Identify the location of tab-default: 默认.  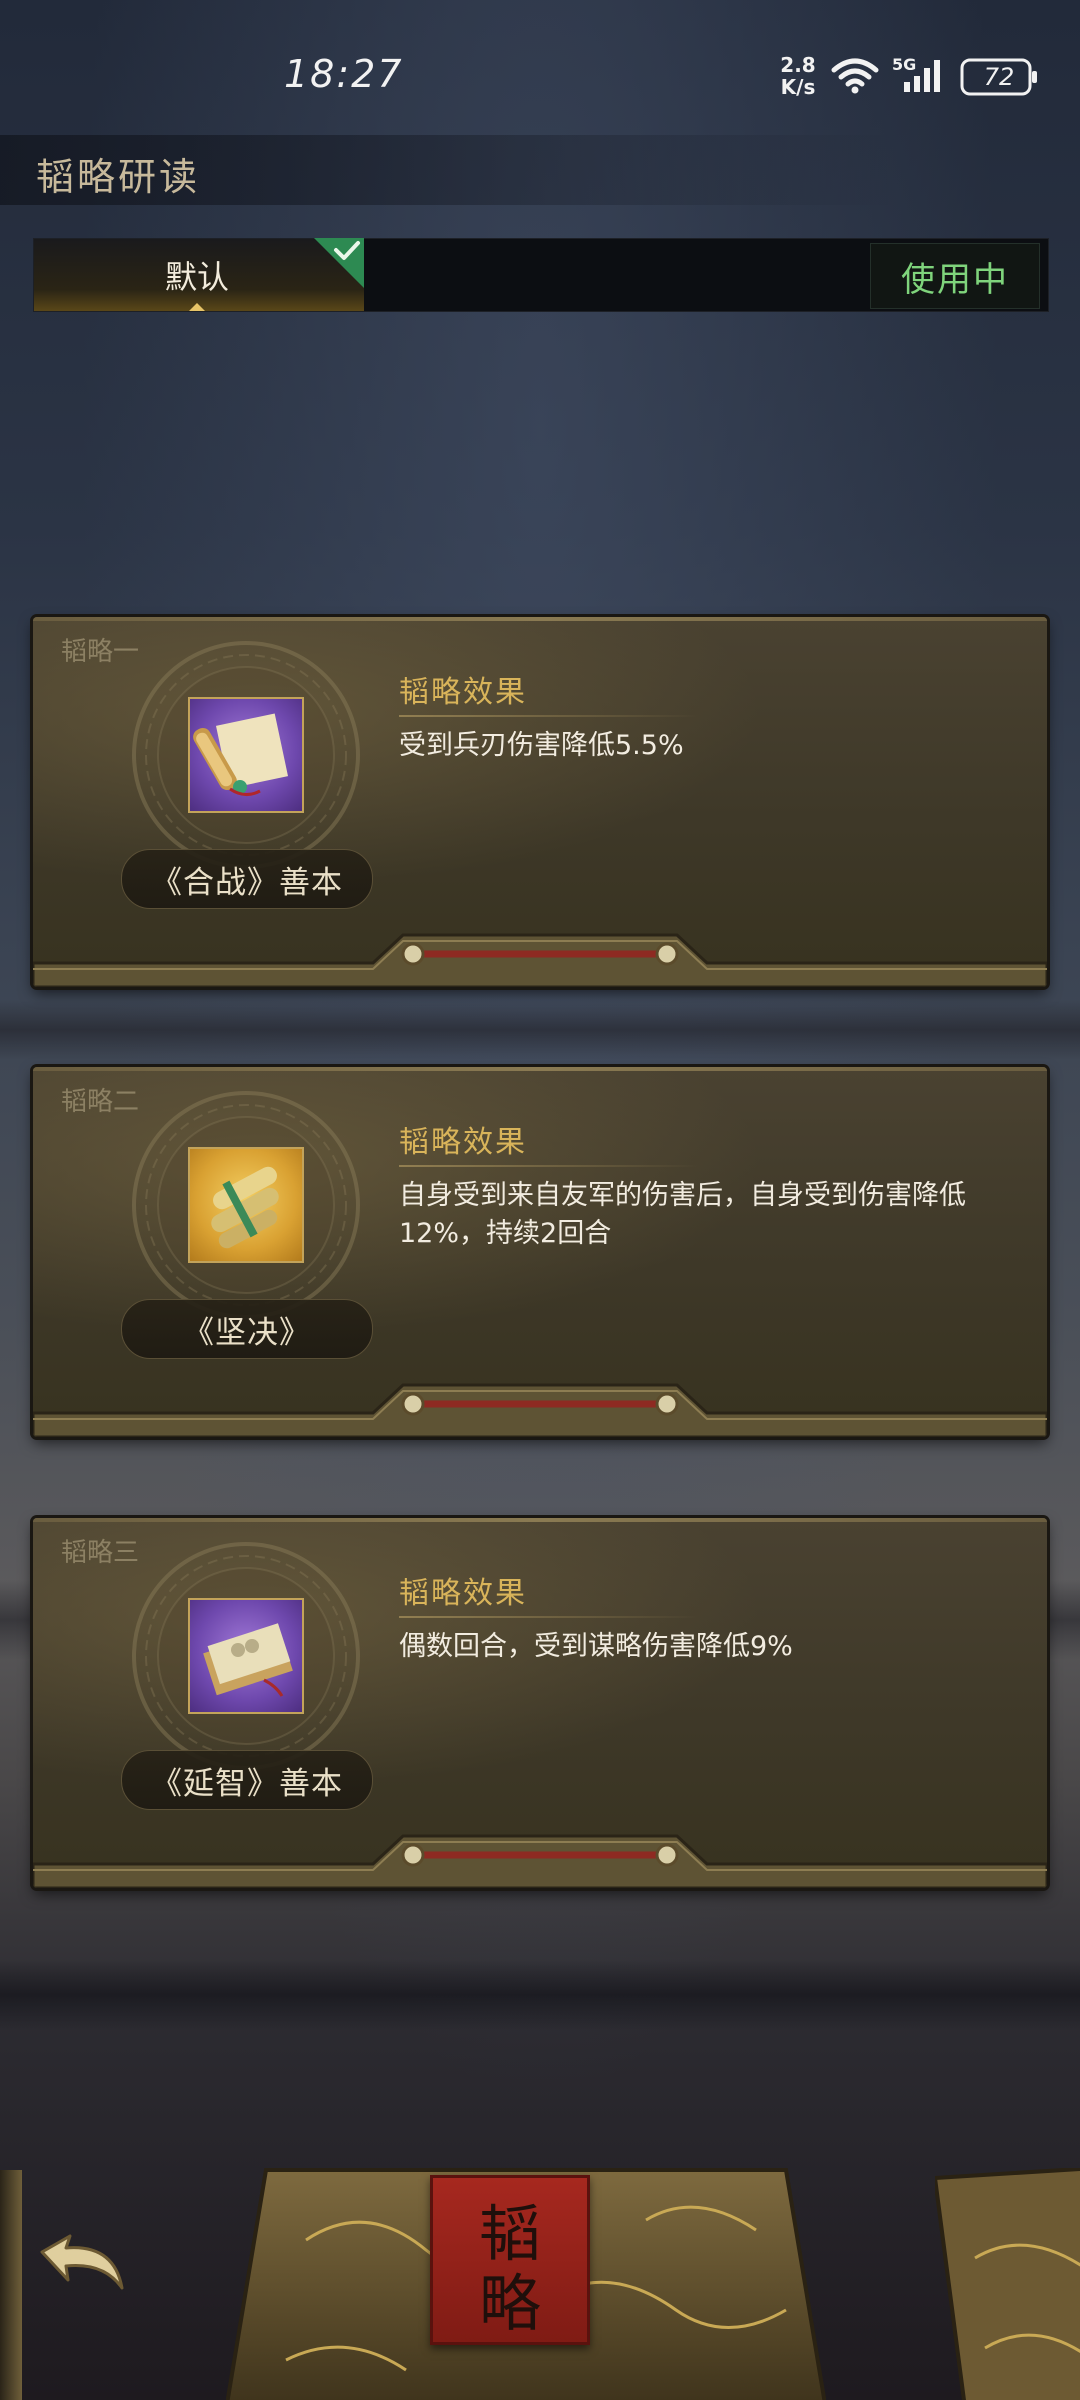
(199, 274).